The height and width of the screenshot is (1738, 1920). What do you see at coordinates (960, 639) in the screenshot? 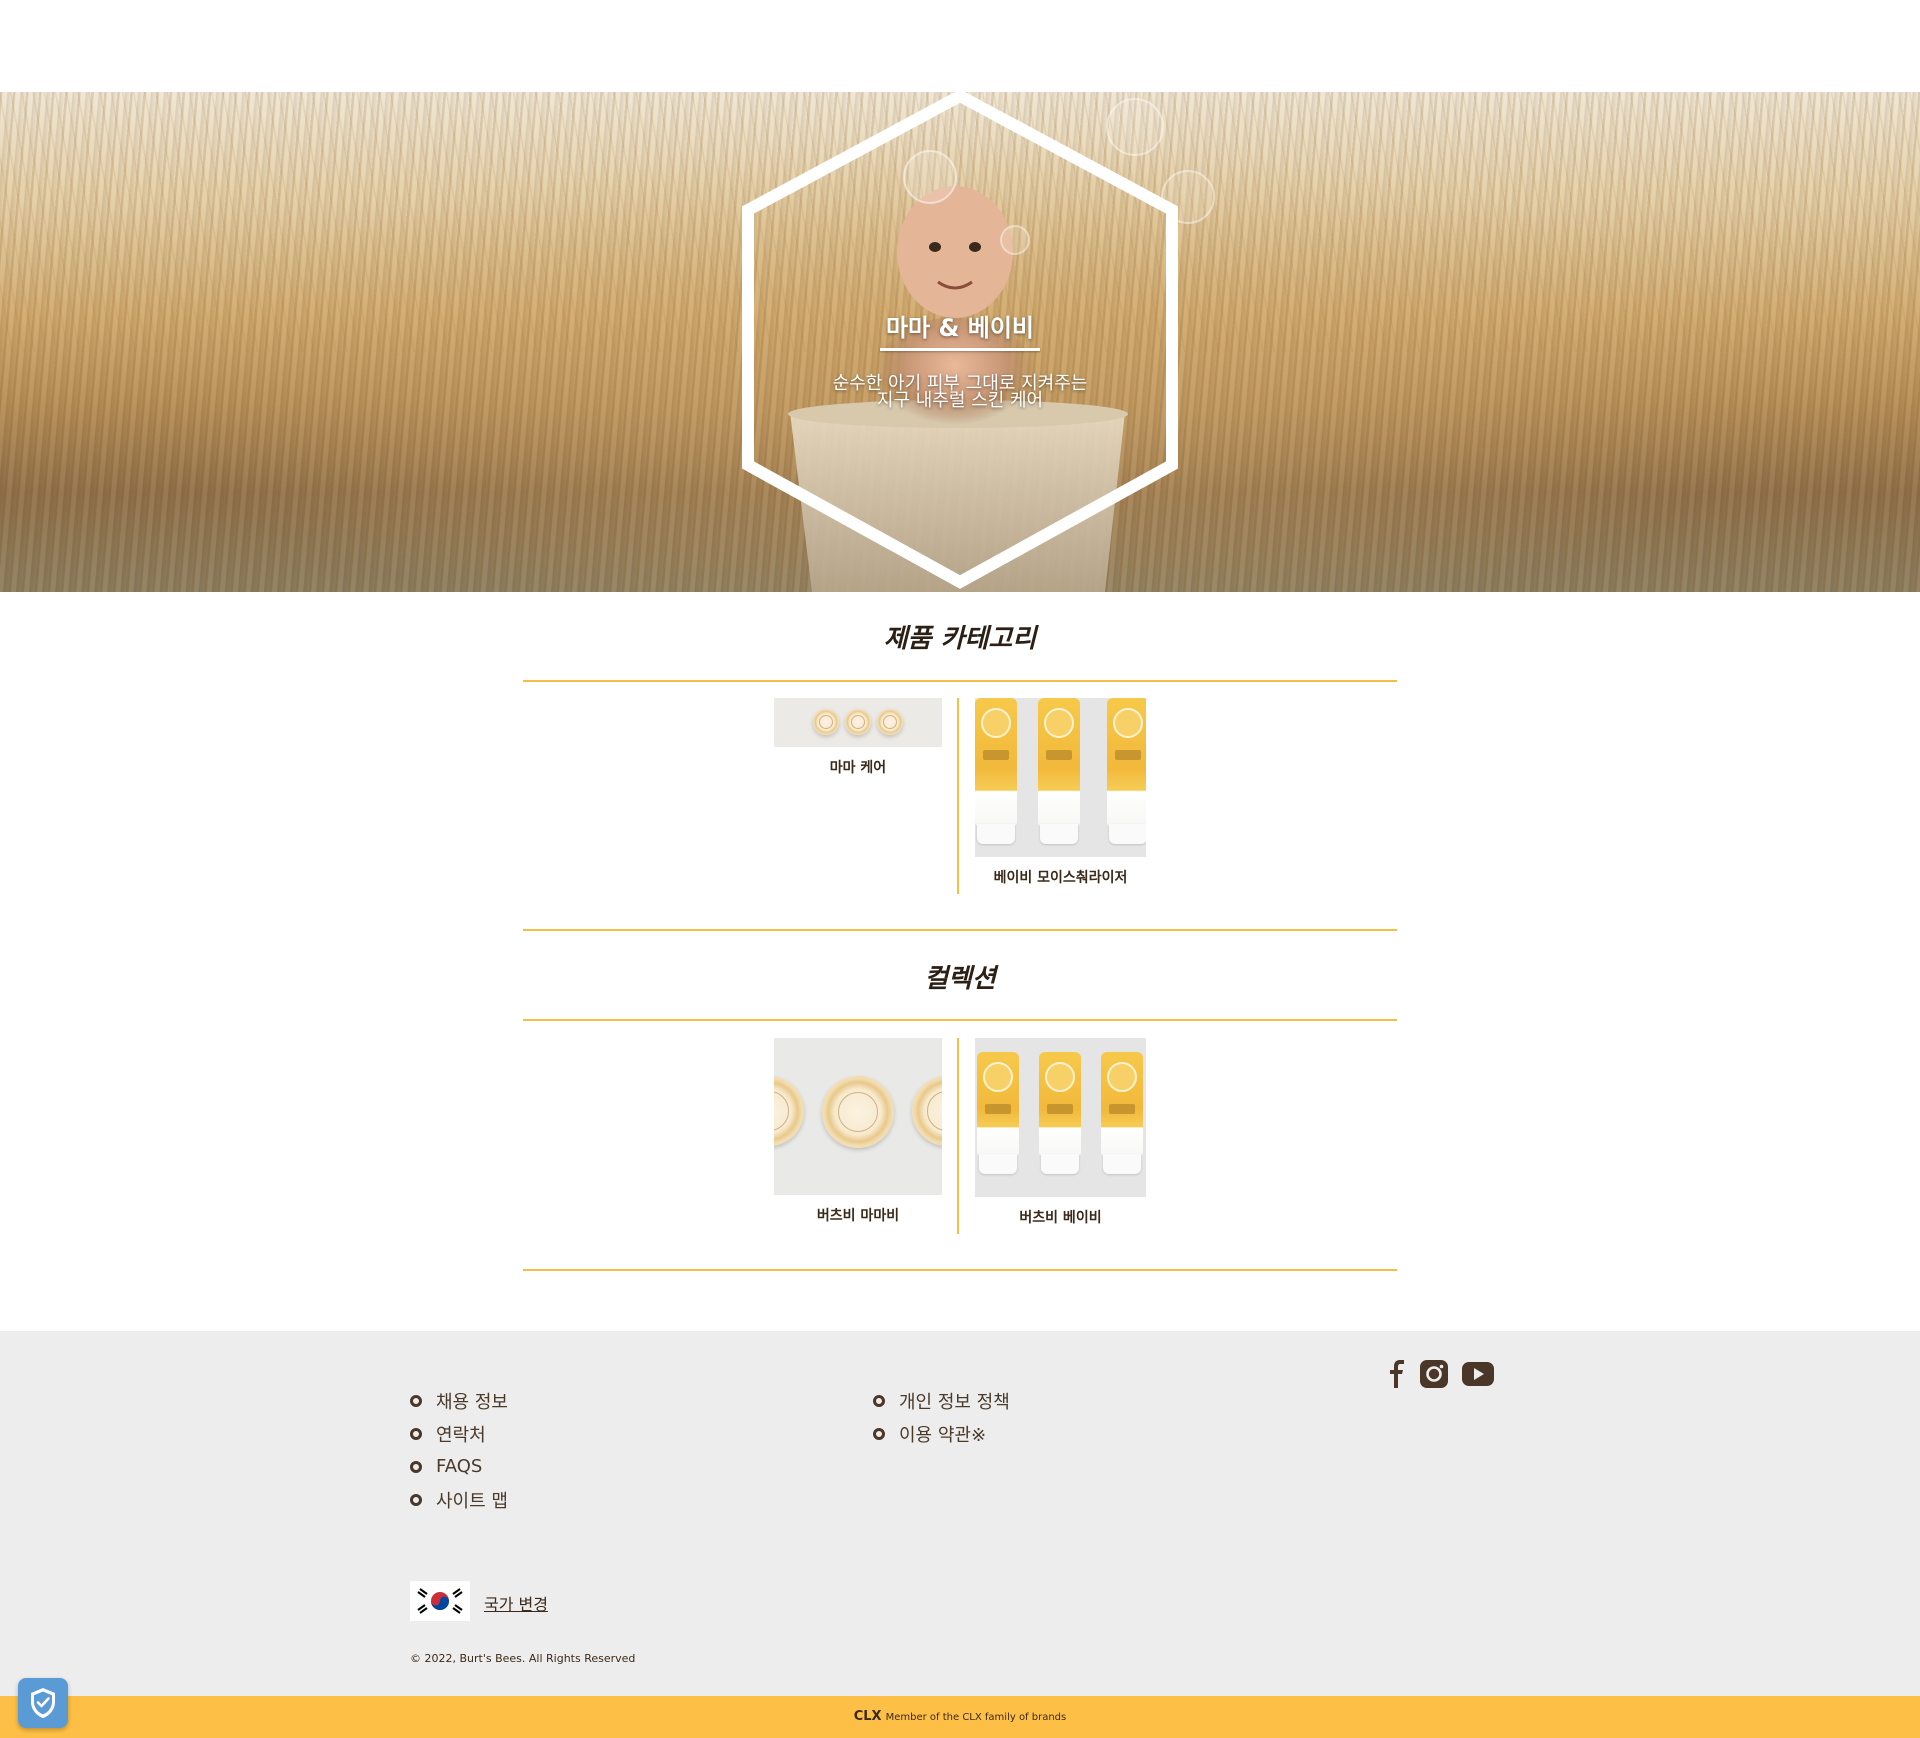
I see `categories-title: 제품 카테고리` at bounding box center [960, 639].